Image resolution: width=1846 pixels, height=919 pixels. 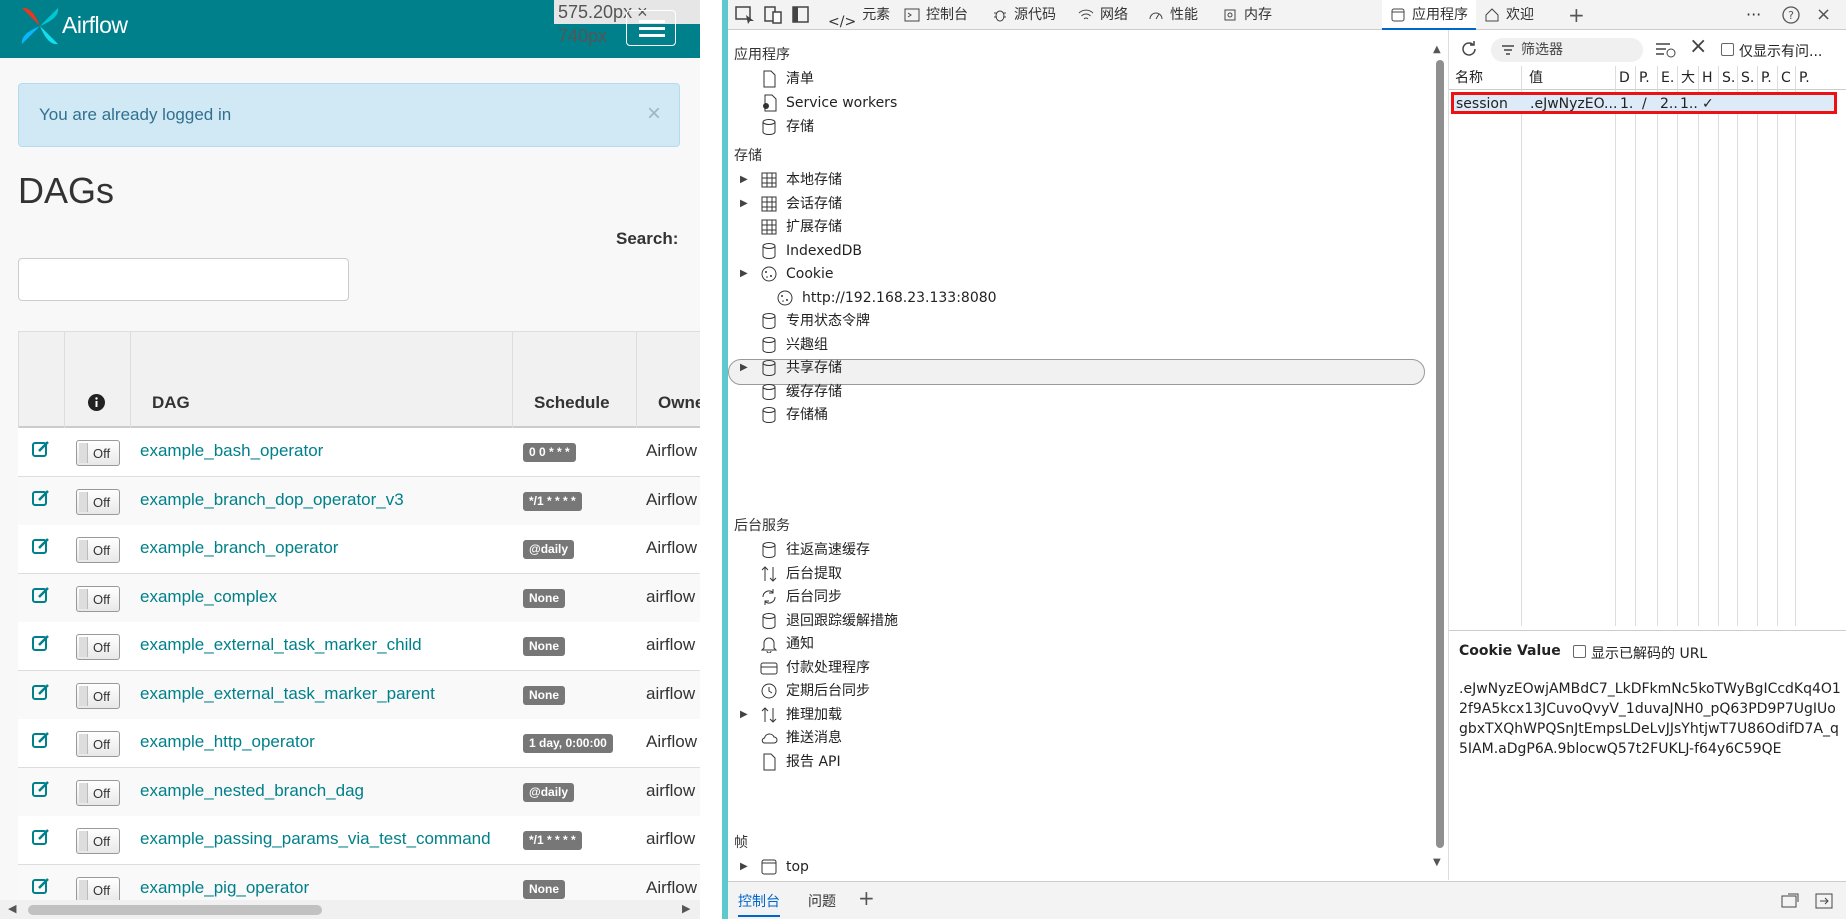 What do you see at coordinates (175, 910) in the screenshot?
I see `horizontal-scrollbar-thumb` at bounding box center [175, 910].